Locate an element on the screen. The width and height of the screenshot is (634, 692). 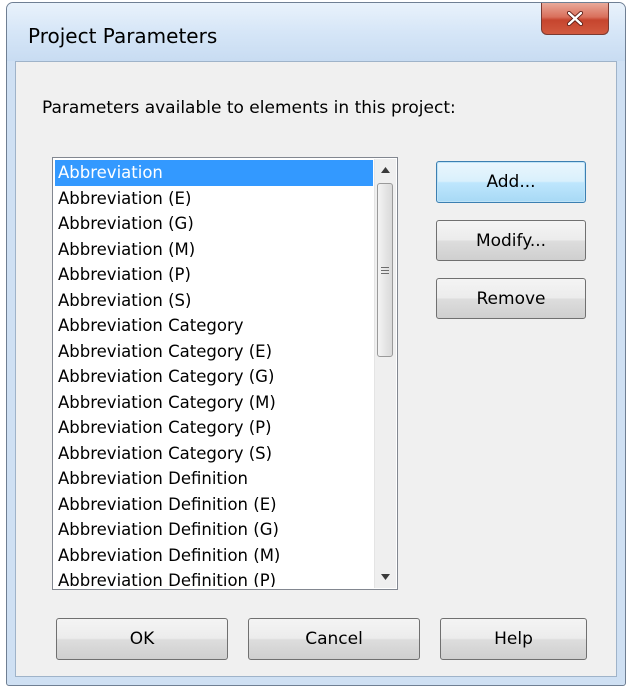
parameter-list-item: Abbreviation Category (G) is located at coordinates (214, 377).